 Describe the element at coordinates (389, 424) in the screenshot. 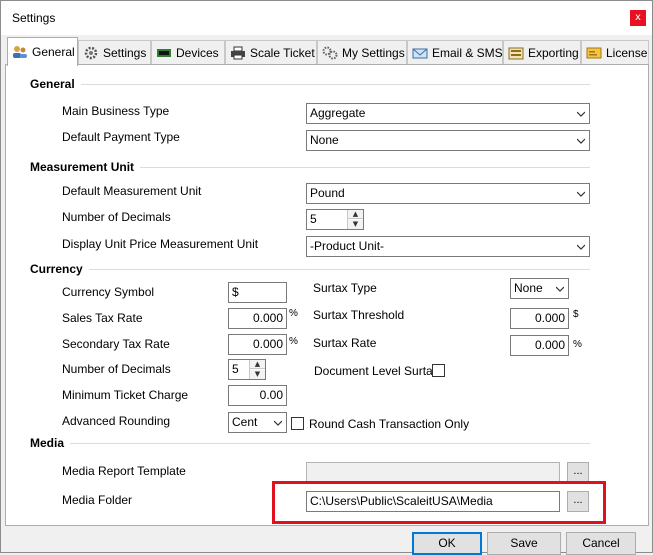

I see `round-cash-only-label: Round Cash Transaction Only` at that location.